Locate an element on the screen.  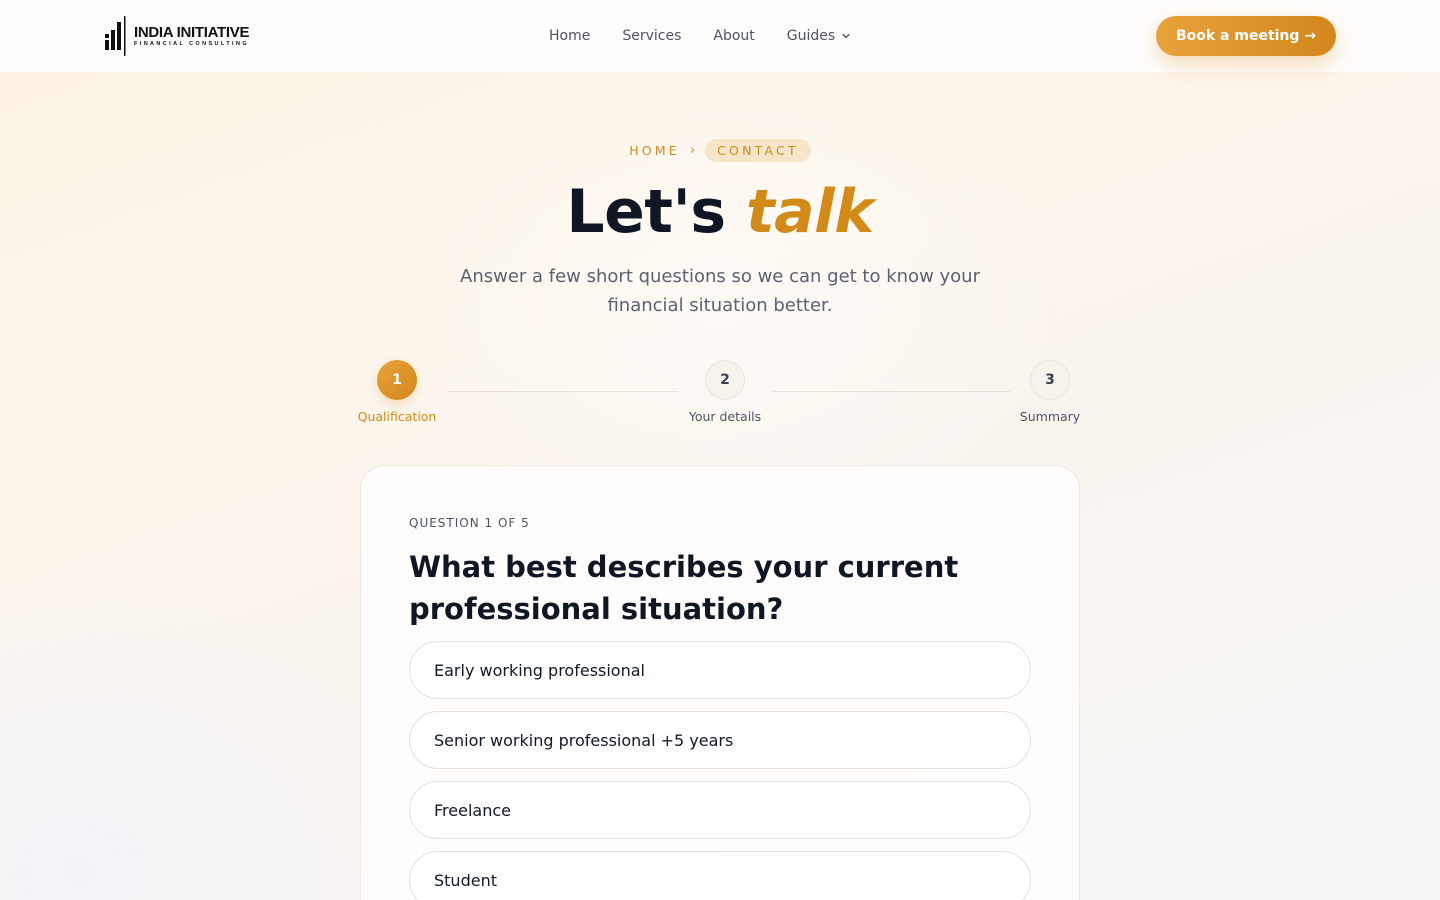
title-plain: Let's is located at coordinates (646, 212).